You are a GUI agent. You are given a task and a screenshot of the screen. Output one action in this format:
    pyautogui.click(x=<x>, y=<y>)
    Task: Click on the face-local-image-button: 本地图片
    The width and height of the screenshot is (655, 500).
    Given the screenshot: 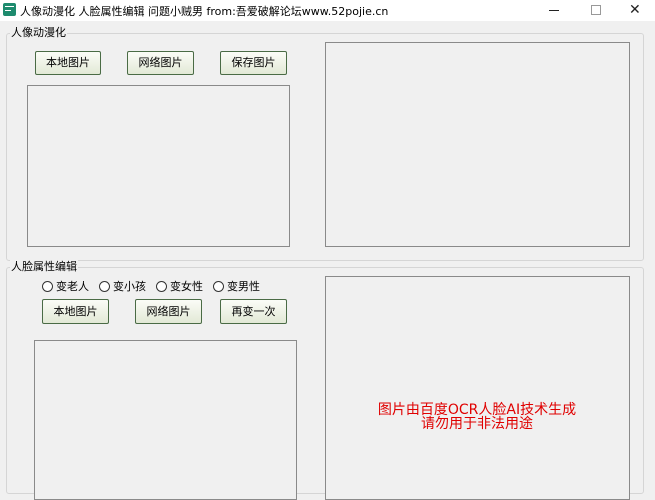 What is the action you would take?
    pyautogui.click(x=75, y=311)
    